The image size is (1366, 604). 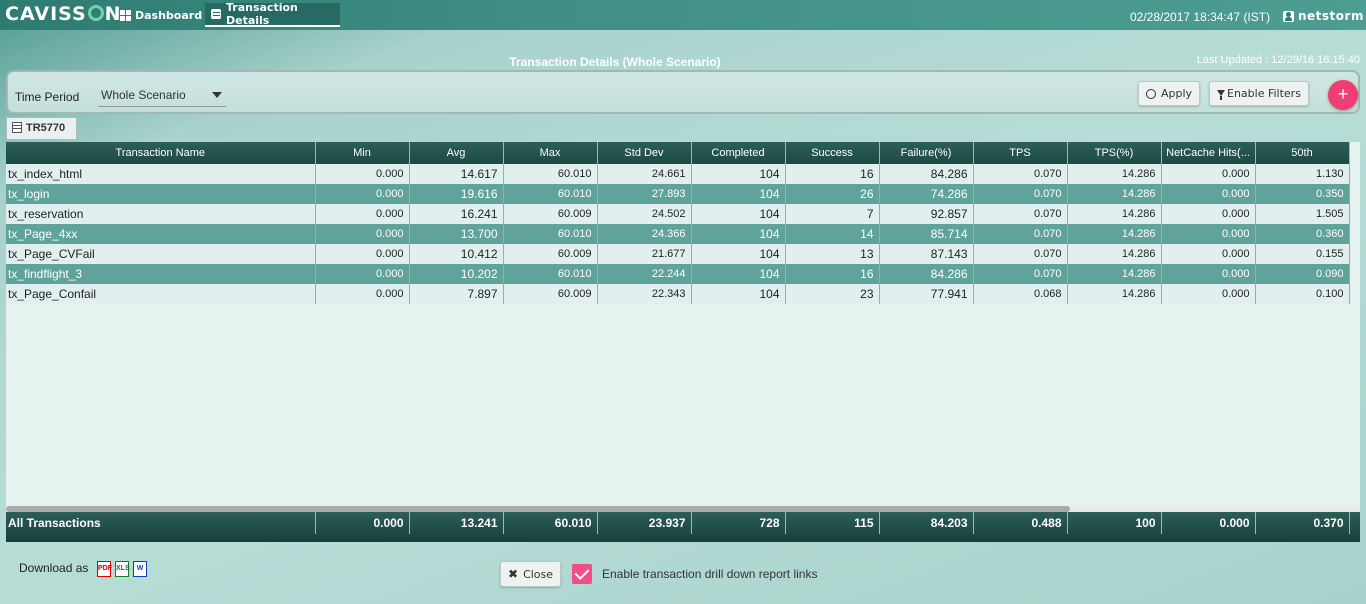 What do you see at coordinates (456, 523) in the screenshot?
I see `totals-cell: 13.241` at bounding box center [456, 523].